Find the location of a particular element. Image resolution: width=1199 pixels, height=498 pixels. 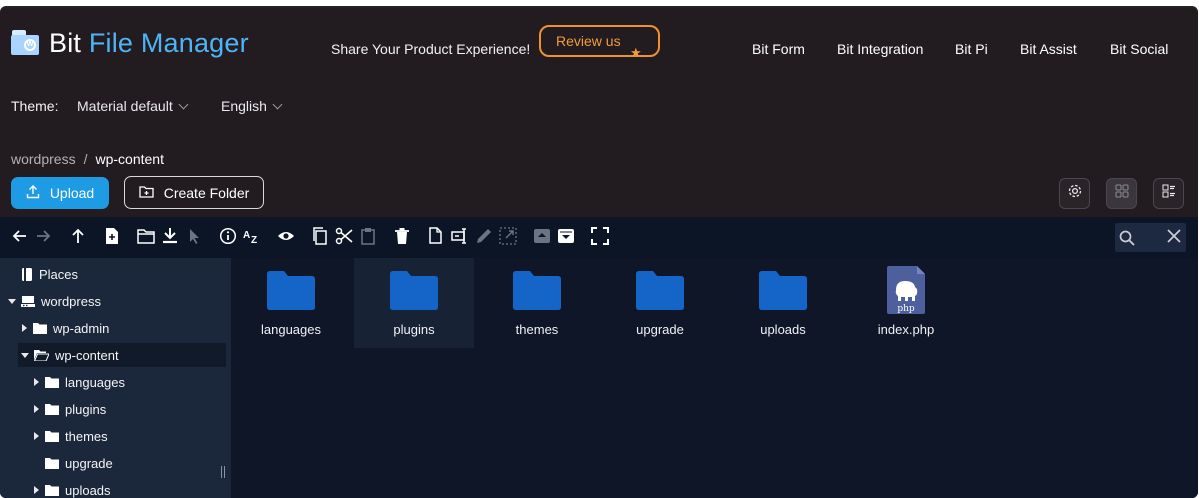

nav-bit-pi: Bit Pi is located at coordinates (971, 49).